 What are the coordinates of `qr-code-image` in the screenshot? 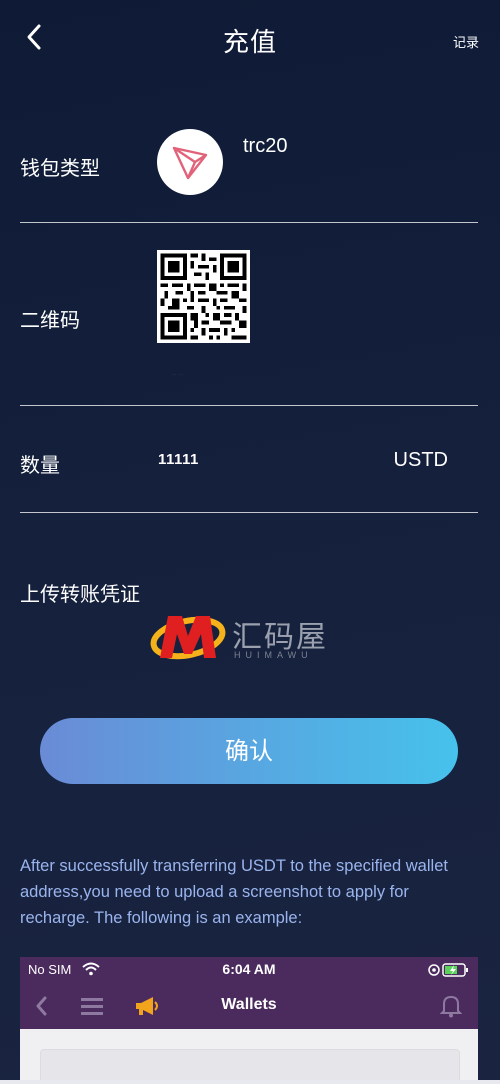 It's located at (203, 296).